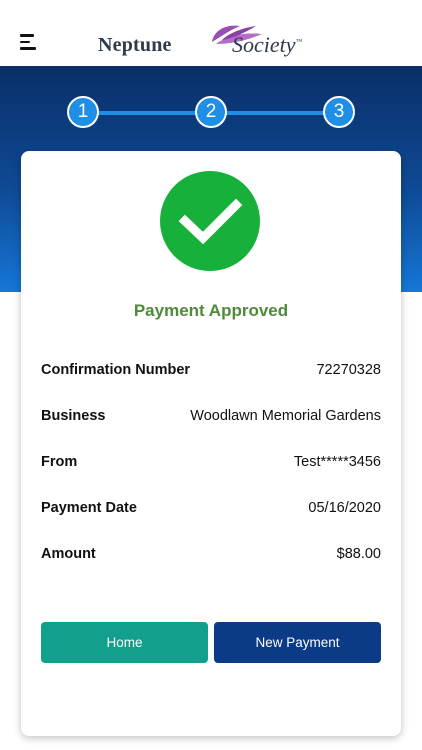  Describe the element at coordinates (337, 462) in the screenshot. I see `row-value: Test*****3456` at that location.